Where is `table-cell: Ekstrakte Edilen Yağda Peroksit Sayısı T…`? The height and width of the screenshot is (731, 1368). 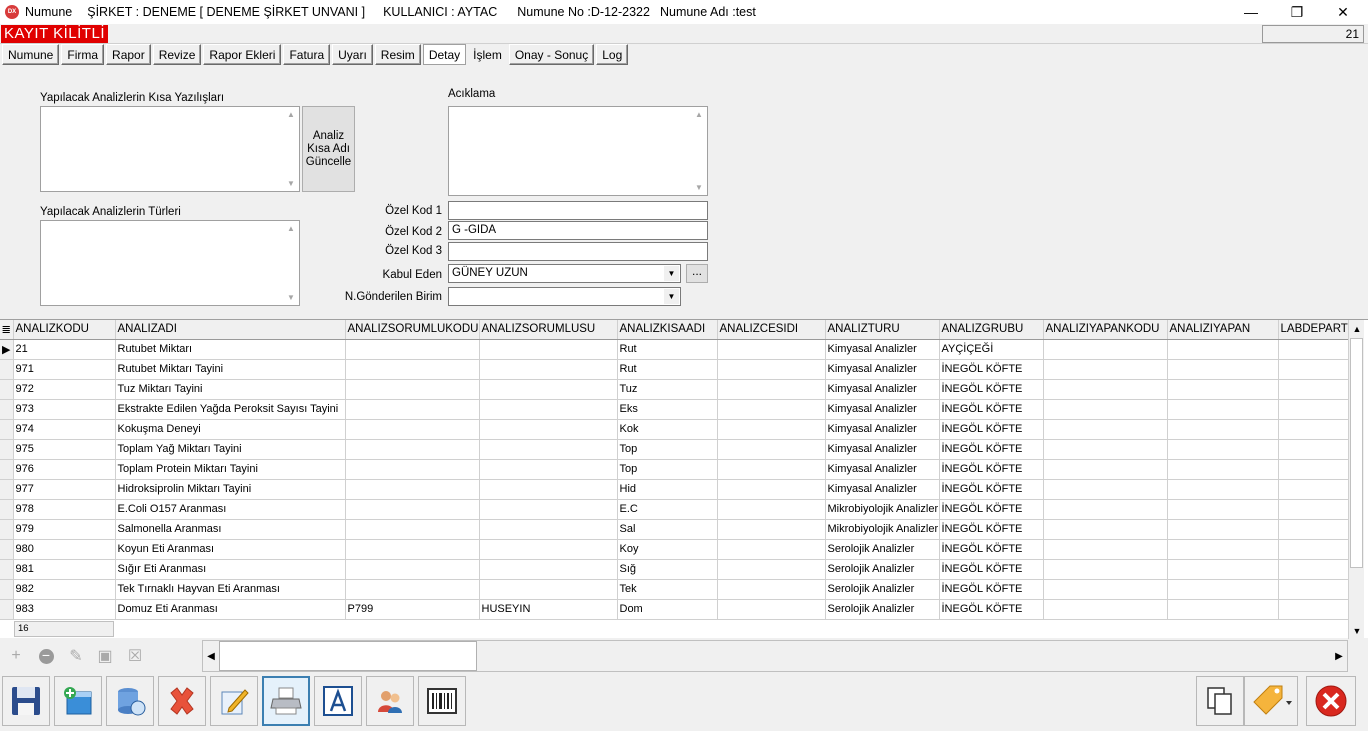
table-cell: Ekstrakte Edilen Yağda Peroksit Sayısı T… is located at coordinates (230, 409).